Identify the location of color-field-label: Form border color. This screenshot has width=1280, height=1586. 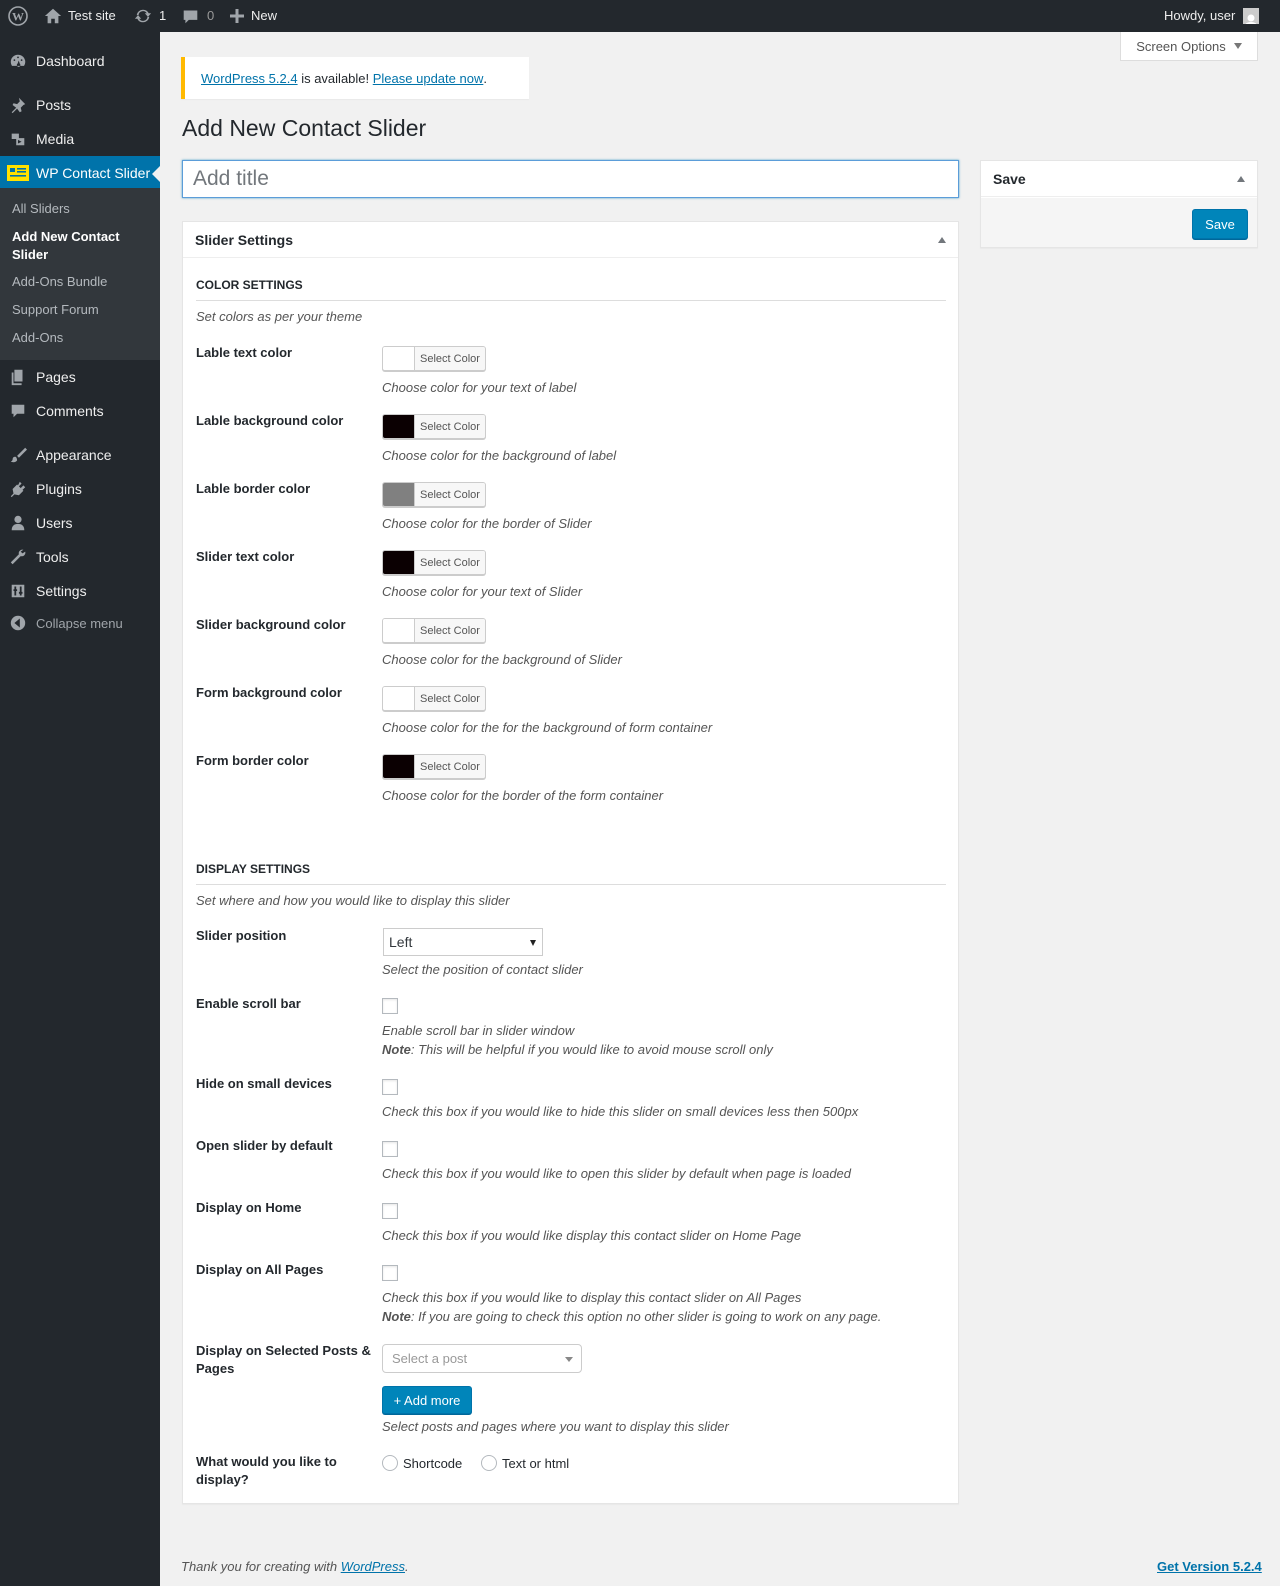
(252, 760).